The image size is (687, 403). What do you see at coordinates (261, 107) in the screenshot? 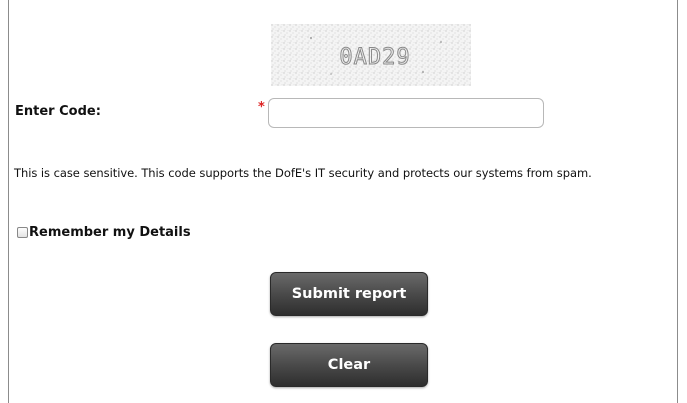
I see `required-asterisk: *` at bounding box center [261, 107].